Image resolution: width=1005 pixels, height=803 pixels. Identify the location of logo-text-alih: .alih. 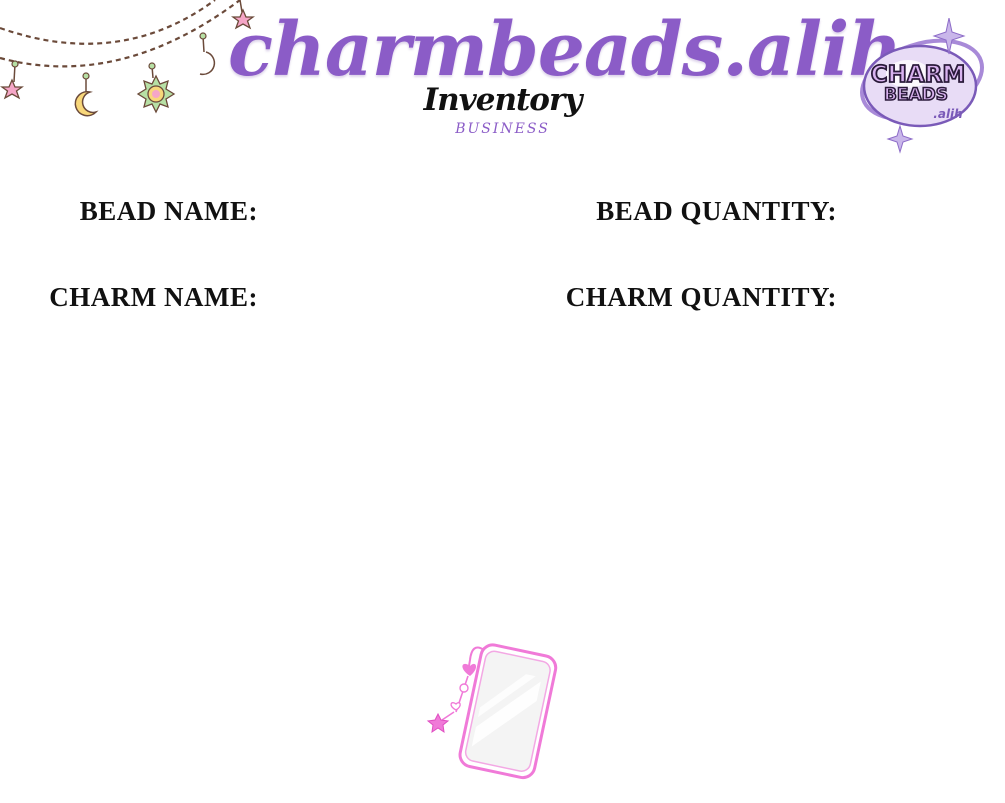
(947, 114).